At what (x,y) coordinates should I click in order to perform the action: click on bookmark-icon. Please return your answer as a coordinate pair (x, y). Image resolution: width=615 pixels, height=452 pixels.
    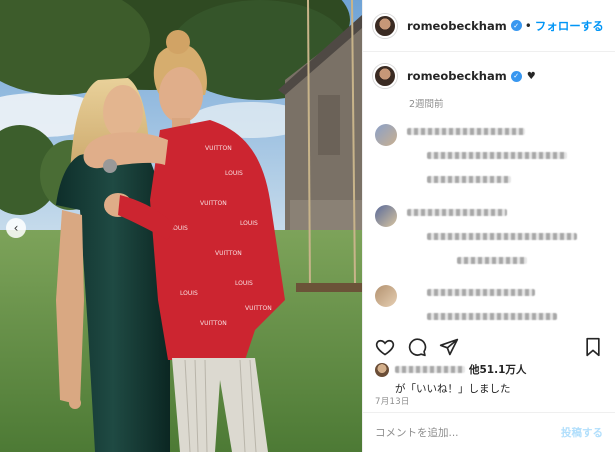
    Looking at the image, I should click on (593, 347).